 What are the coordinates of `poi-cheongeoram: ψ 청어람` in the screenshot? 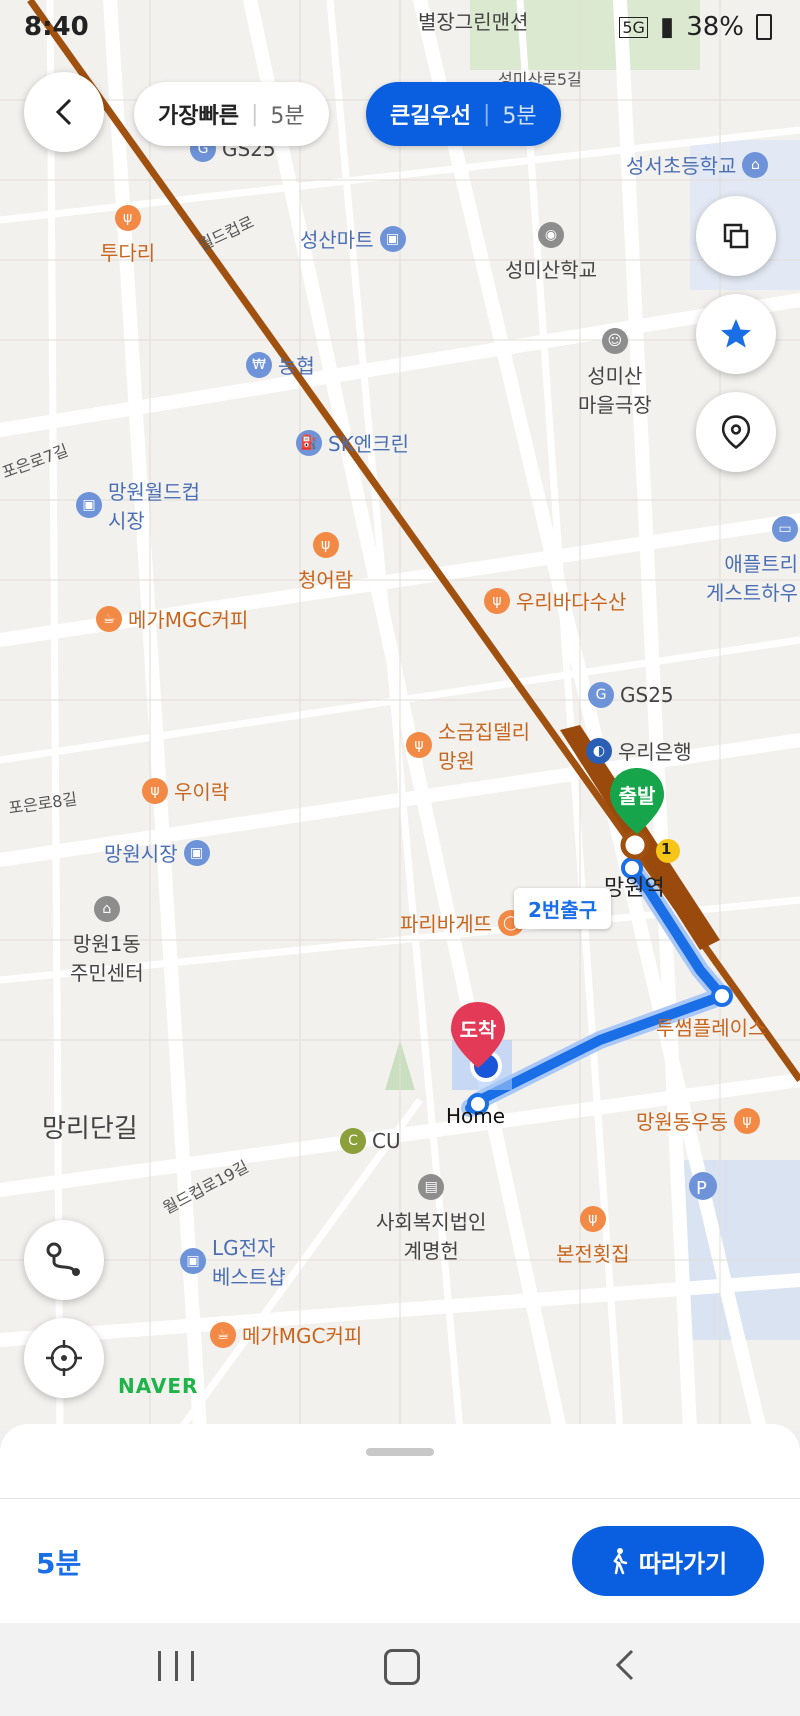 It's located at (325, 562).